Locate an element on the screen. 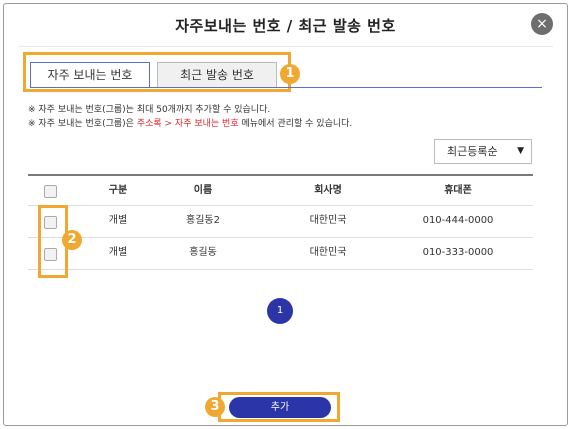 This screenshot has width=571, height=429. pagination-page-1: 1 is located at coordinates (280, 311).